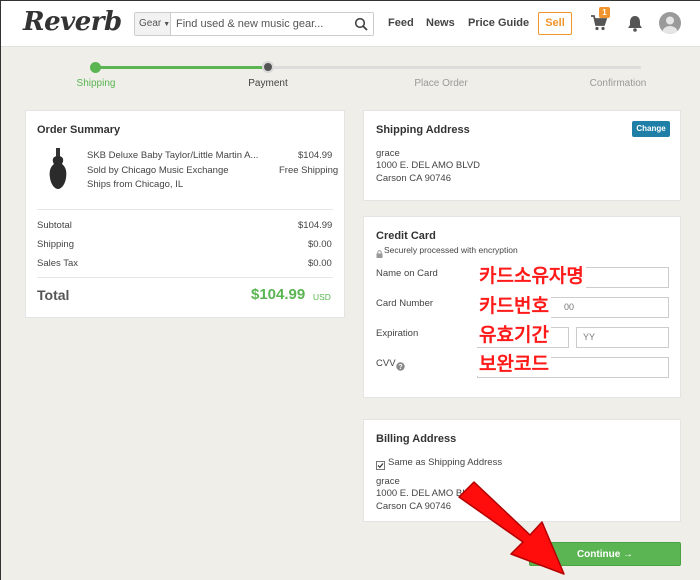 The width and height of the screenshot is (700, 580). Describe the element at coordinates (622, 337) in the screenshot. I see `expiration-year-input: YY` at that location.